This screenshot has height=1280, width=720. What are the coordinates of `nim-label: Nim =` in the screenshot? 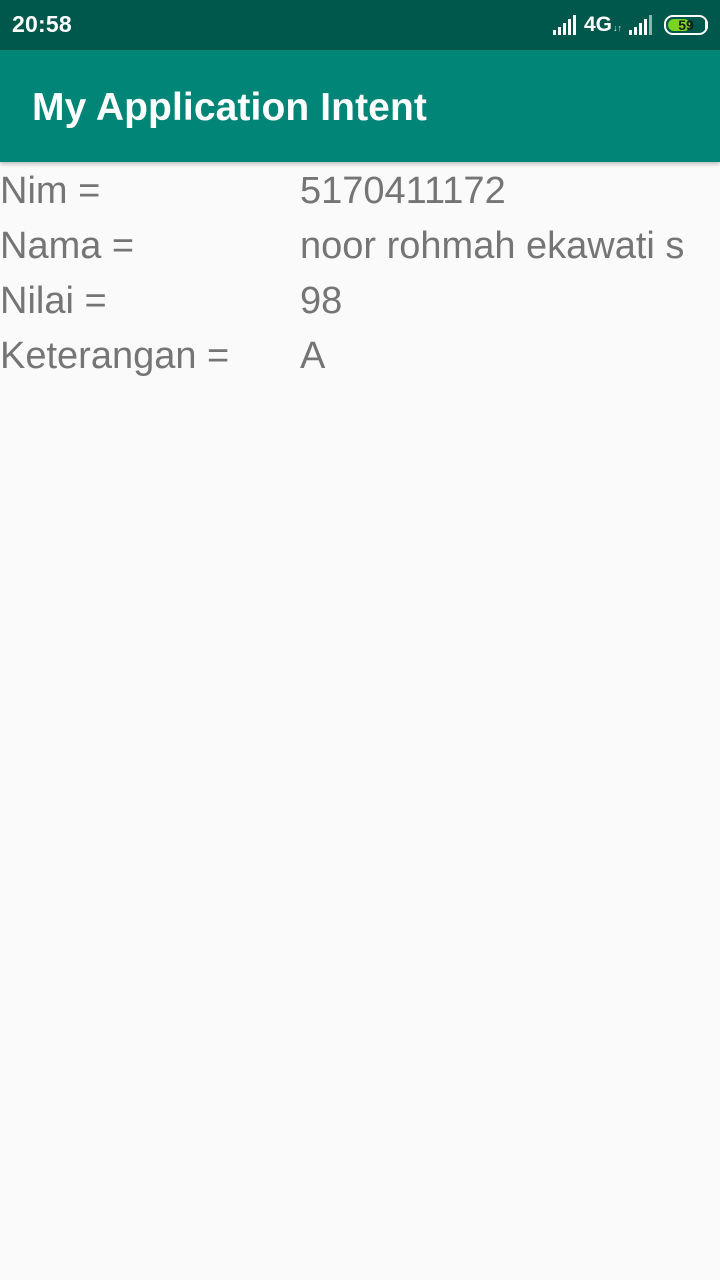 It's located at (50, 191).